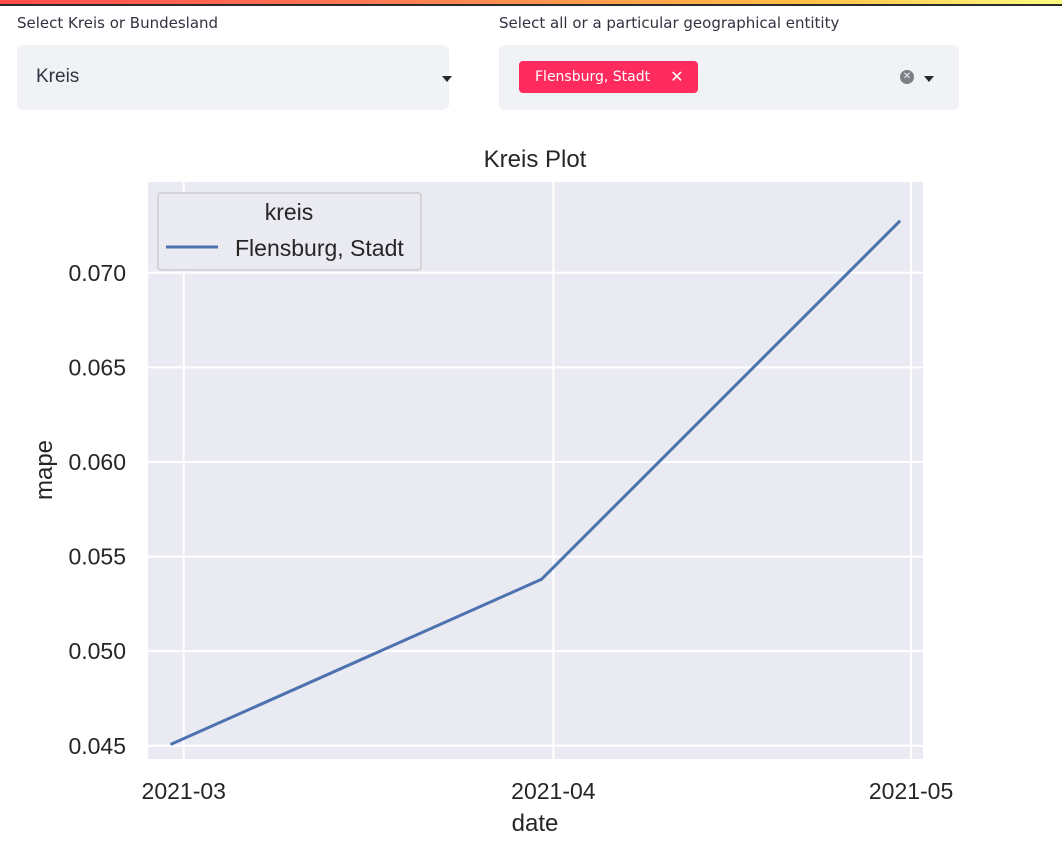 This screenshot has width=1062, height=854. Describe the element at coordinates (118, 23) in the screenshot. I see `level-select-label: Select Kreis or Bundesland` at that location.